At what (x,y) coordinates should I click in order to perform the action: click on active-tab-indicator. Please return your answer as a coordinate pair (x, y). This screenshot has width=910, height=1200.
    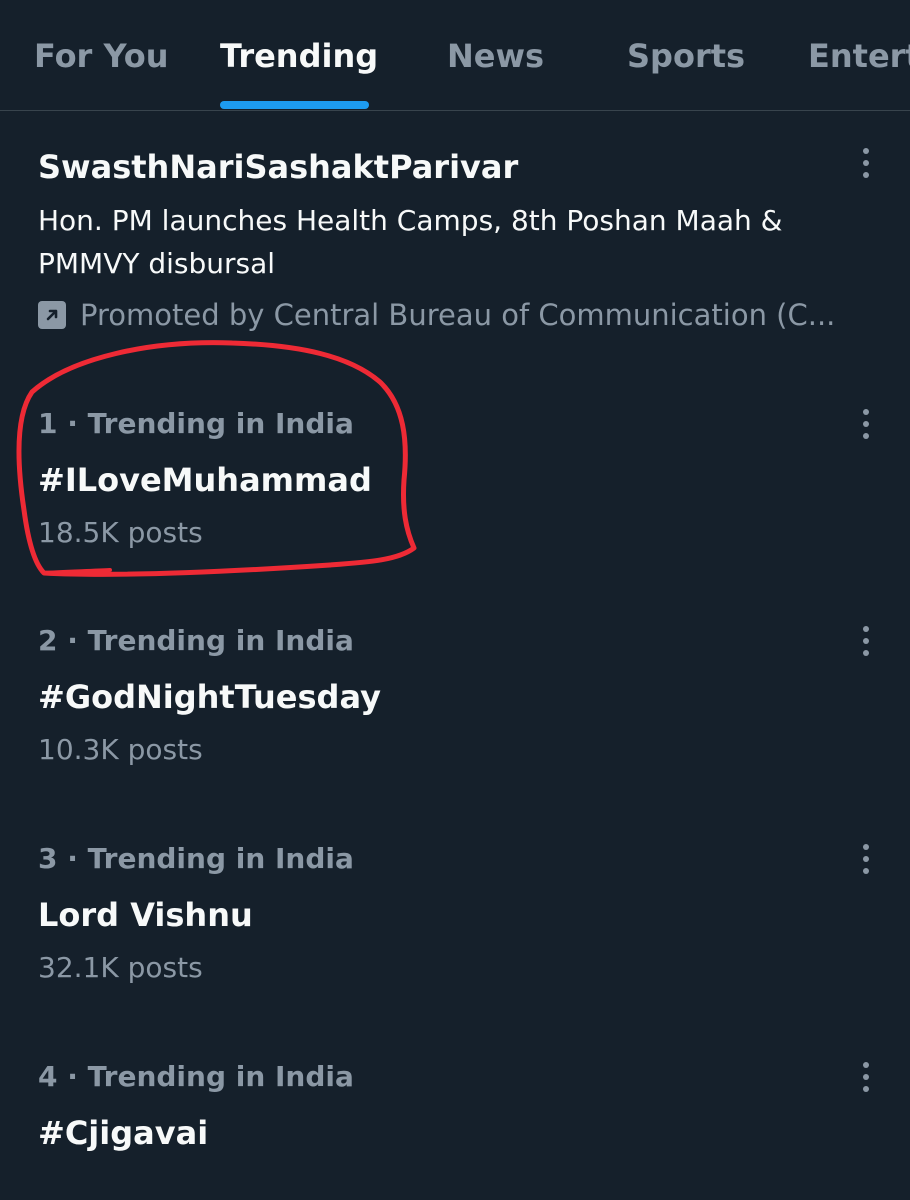
    Looking at the image, I should click on (294, 105).